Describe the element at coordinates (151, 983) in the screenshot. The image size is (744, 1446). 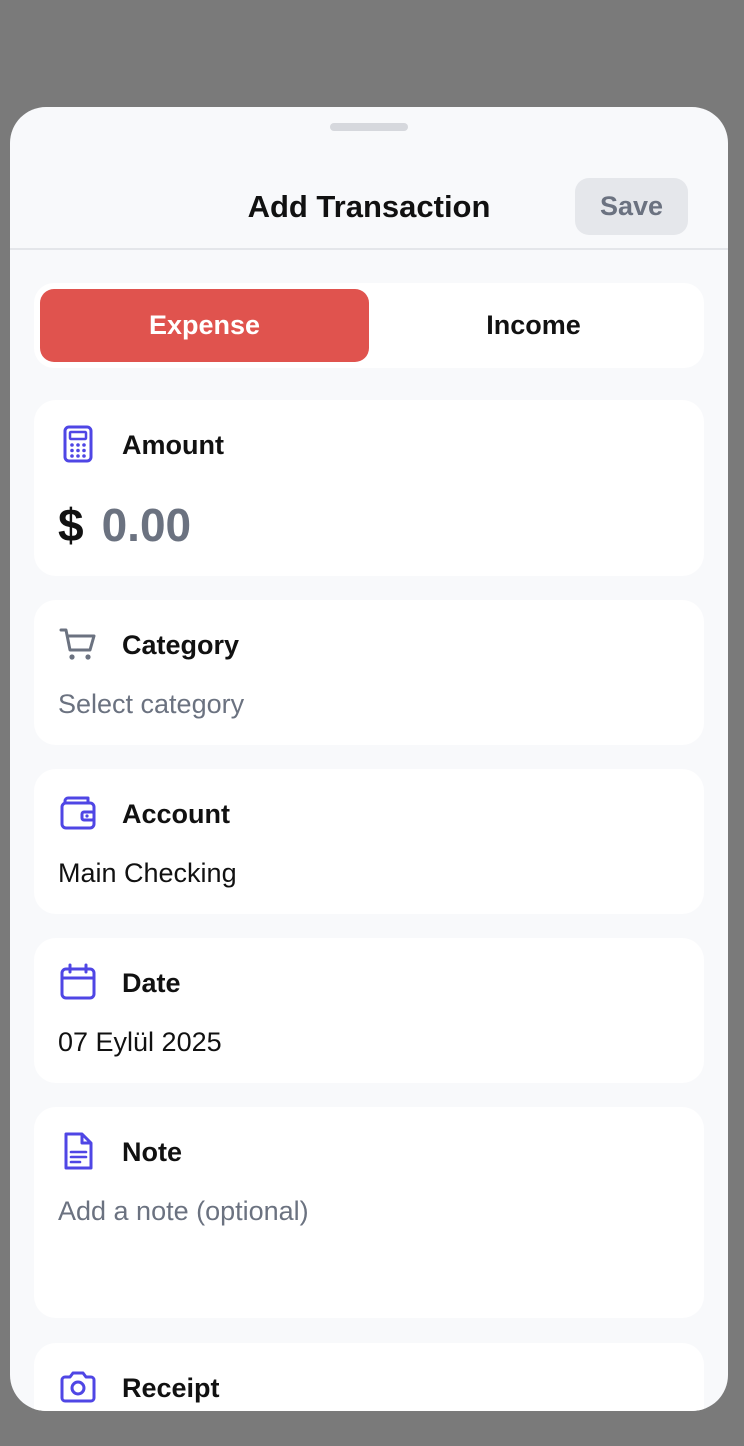
I see `date-label: Date` at that location.